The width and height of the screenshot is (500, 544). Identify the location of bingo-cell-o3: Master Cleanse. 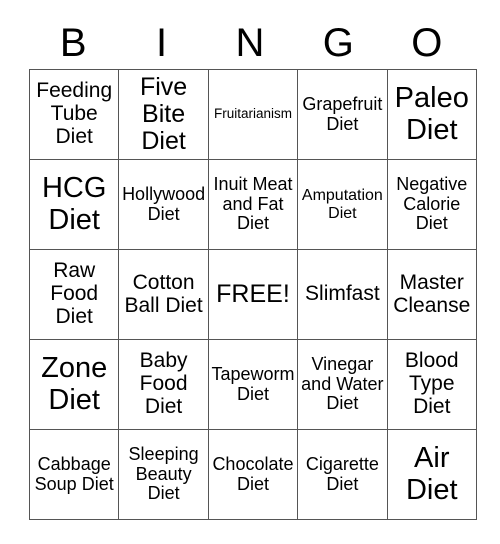
(431, 294).